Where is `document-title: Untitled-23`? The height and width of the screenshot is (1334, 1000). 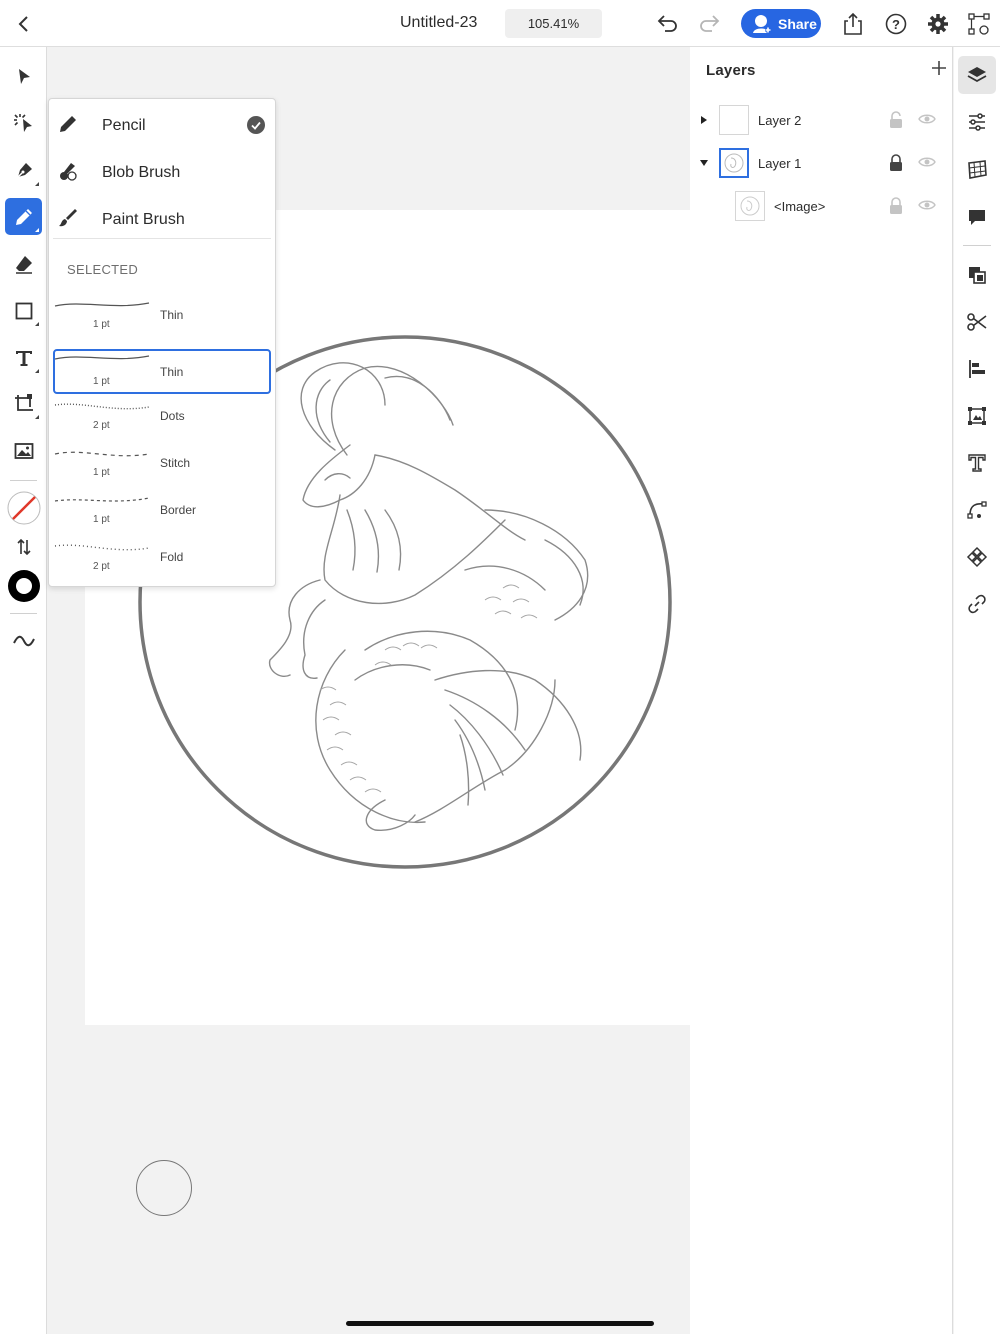 document-title: Untitled-23 is located at coordinates (438, 23).